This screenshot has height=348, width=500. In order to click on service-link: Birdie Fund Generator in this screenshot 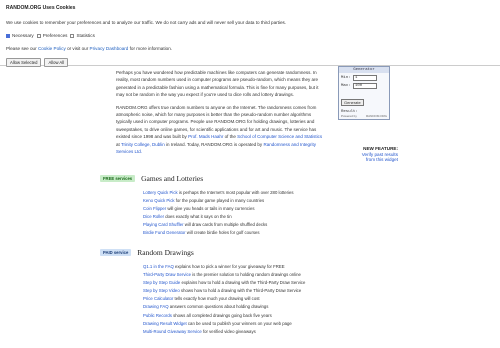, I will do `click(164, 232)`.